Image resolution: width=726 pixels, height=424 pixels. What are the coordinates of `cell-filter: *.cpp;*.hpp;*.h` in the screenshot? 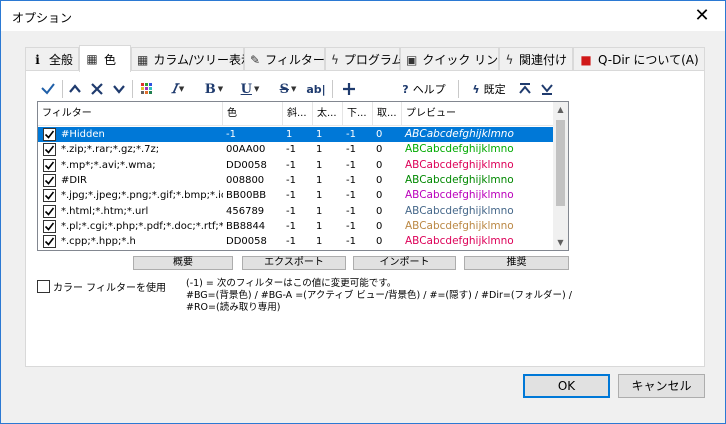 It's located at (98, 242).